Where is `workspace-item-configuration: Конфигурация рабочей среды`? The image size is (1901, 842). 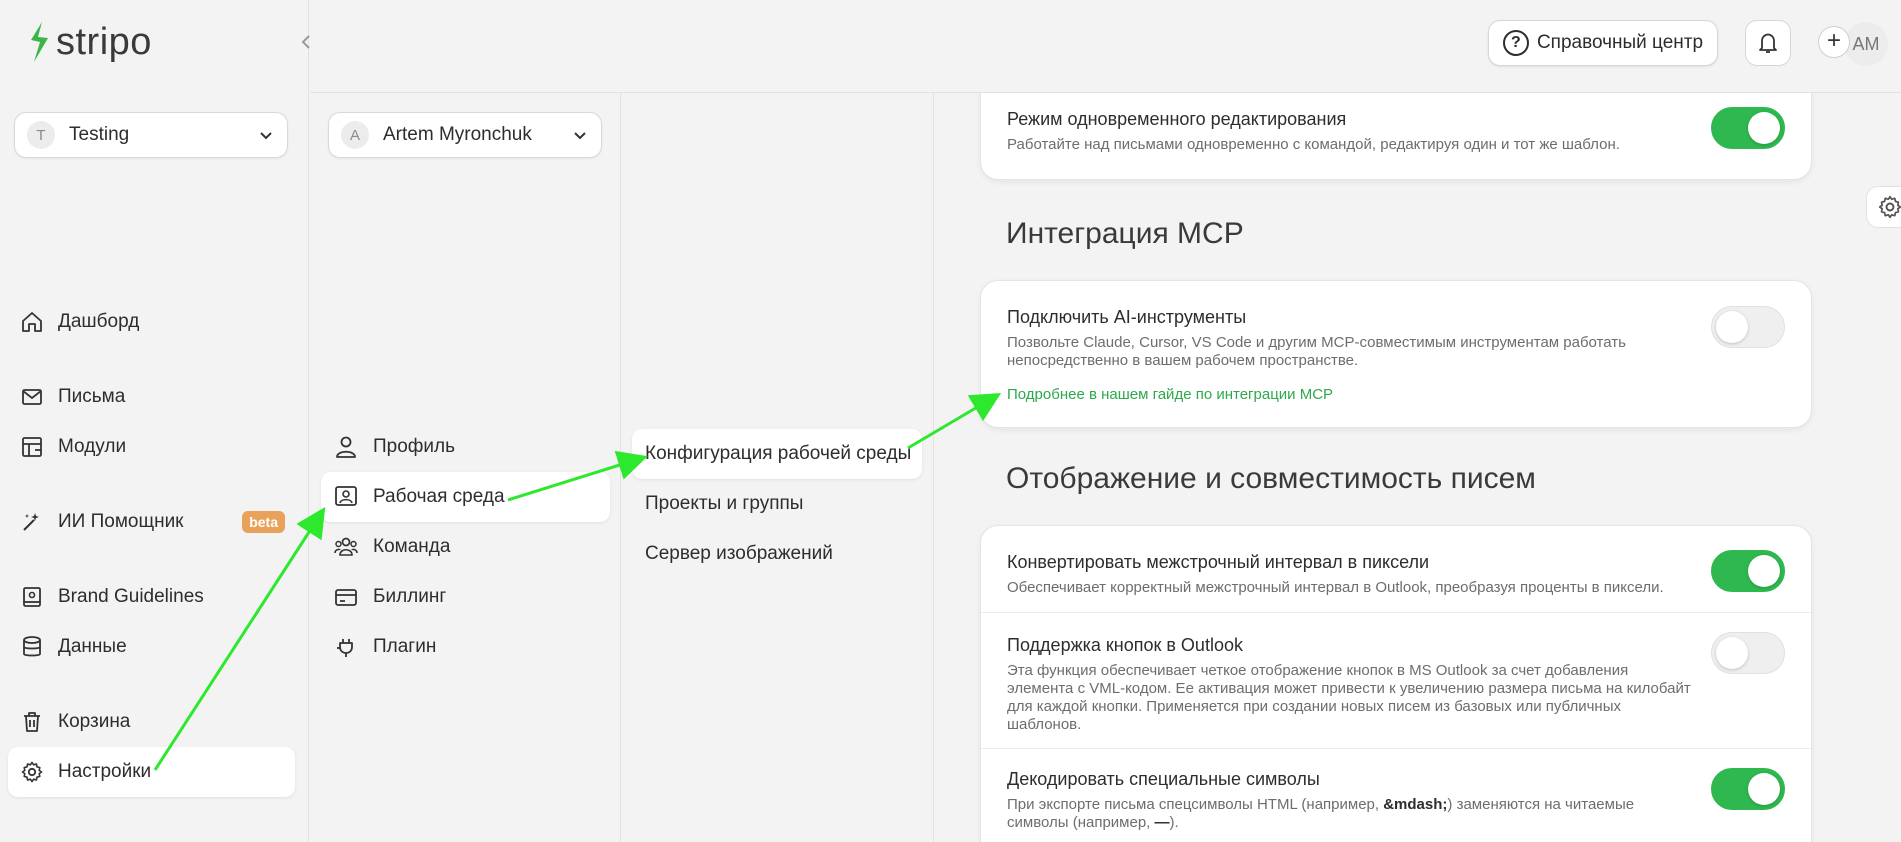
workspace-item-configuration: Конфигурация рабочей среды is located at coordinates (777, 454).